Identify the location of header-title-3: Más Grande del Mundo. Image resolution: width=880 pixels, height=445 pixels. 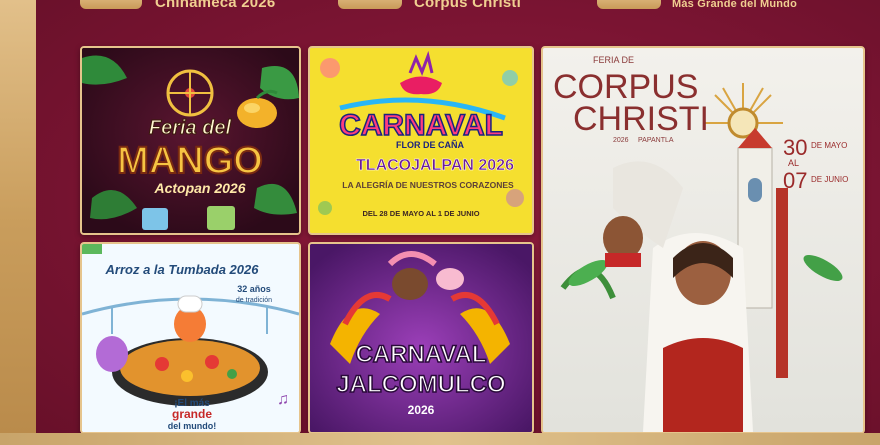
(735, 5).